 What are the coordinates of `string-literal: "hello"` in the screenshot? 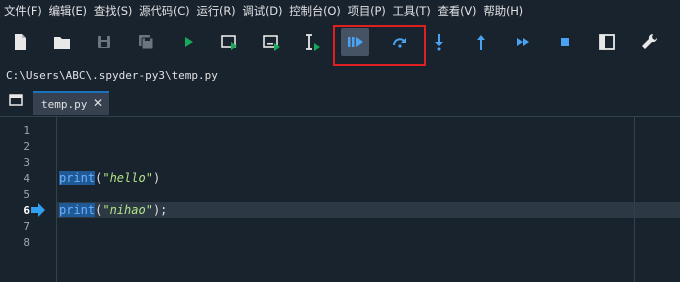 It's located at (127, 178).